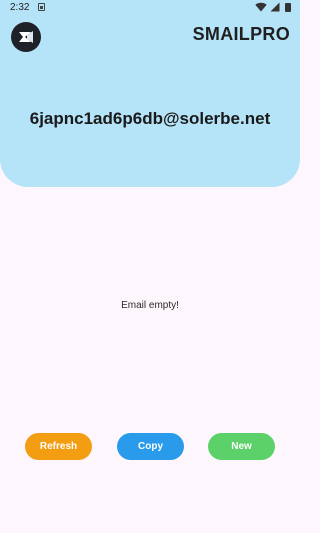 The width and height of the screenshot is (320, 533). I want to click on battery-icon, so click(288, 7).